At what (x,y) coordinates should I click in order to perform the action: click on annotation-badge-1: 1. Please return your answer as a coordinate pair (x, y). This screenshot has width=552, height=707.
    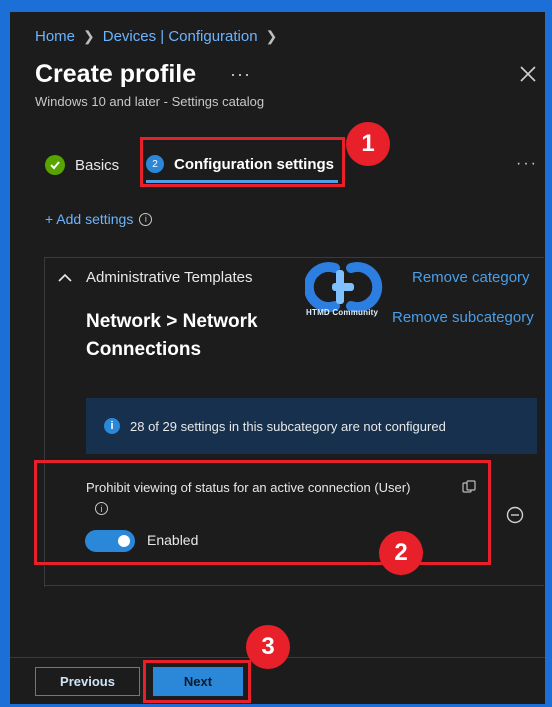
    Looking at the image, I should click on (368, 144).